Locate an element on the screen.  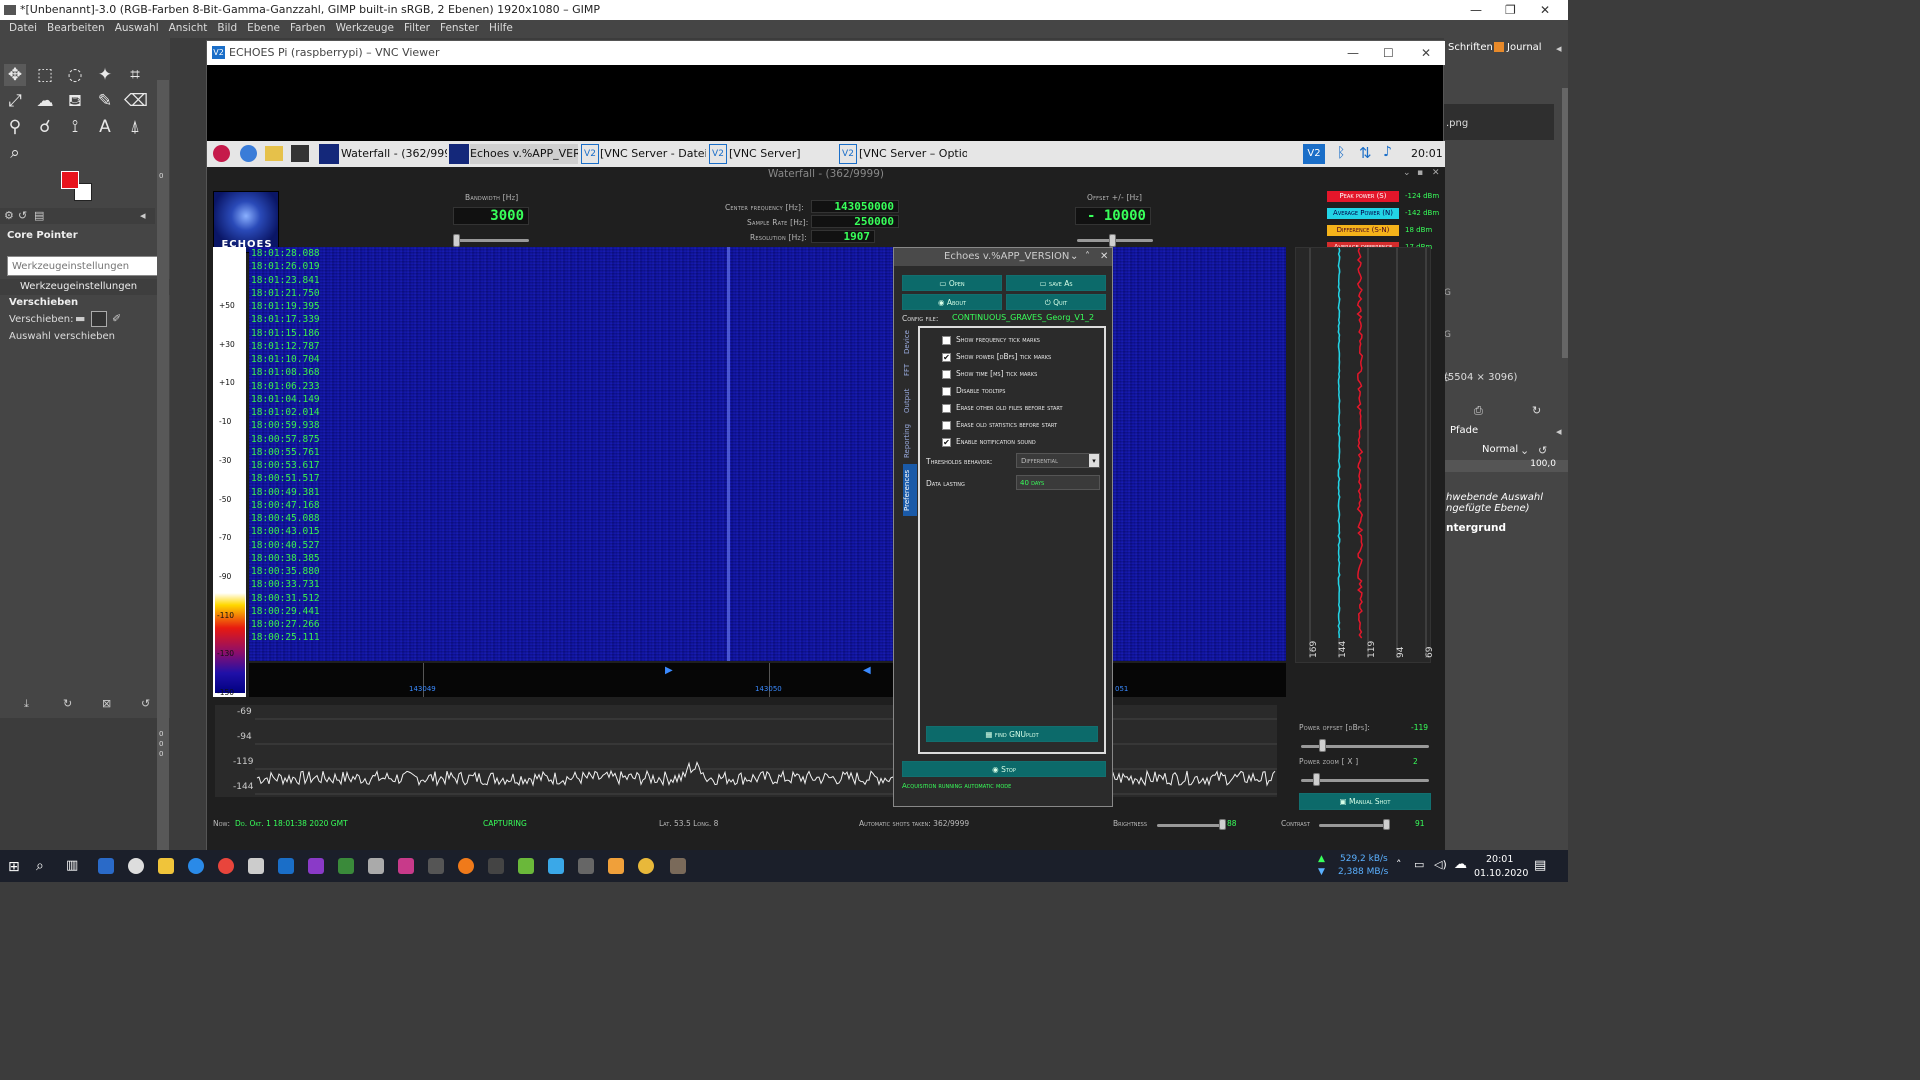
move-tool-icon: ✥ is located at coordinates (15, 75).